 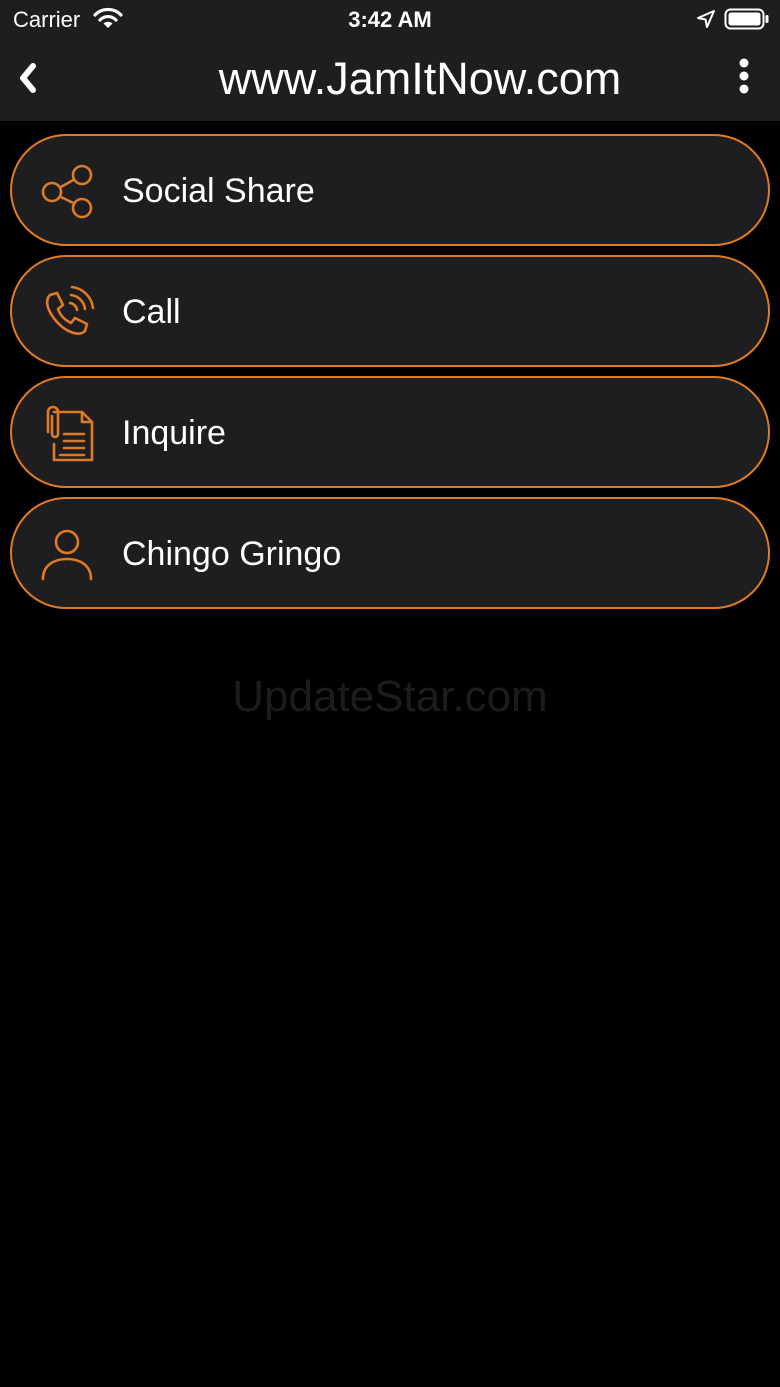 I want to click on call-button: Call, so click(x=390, y=311).